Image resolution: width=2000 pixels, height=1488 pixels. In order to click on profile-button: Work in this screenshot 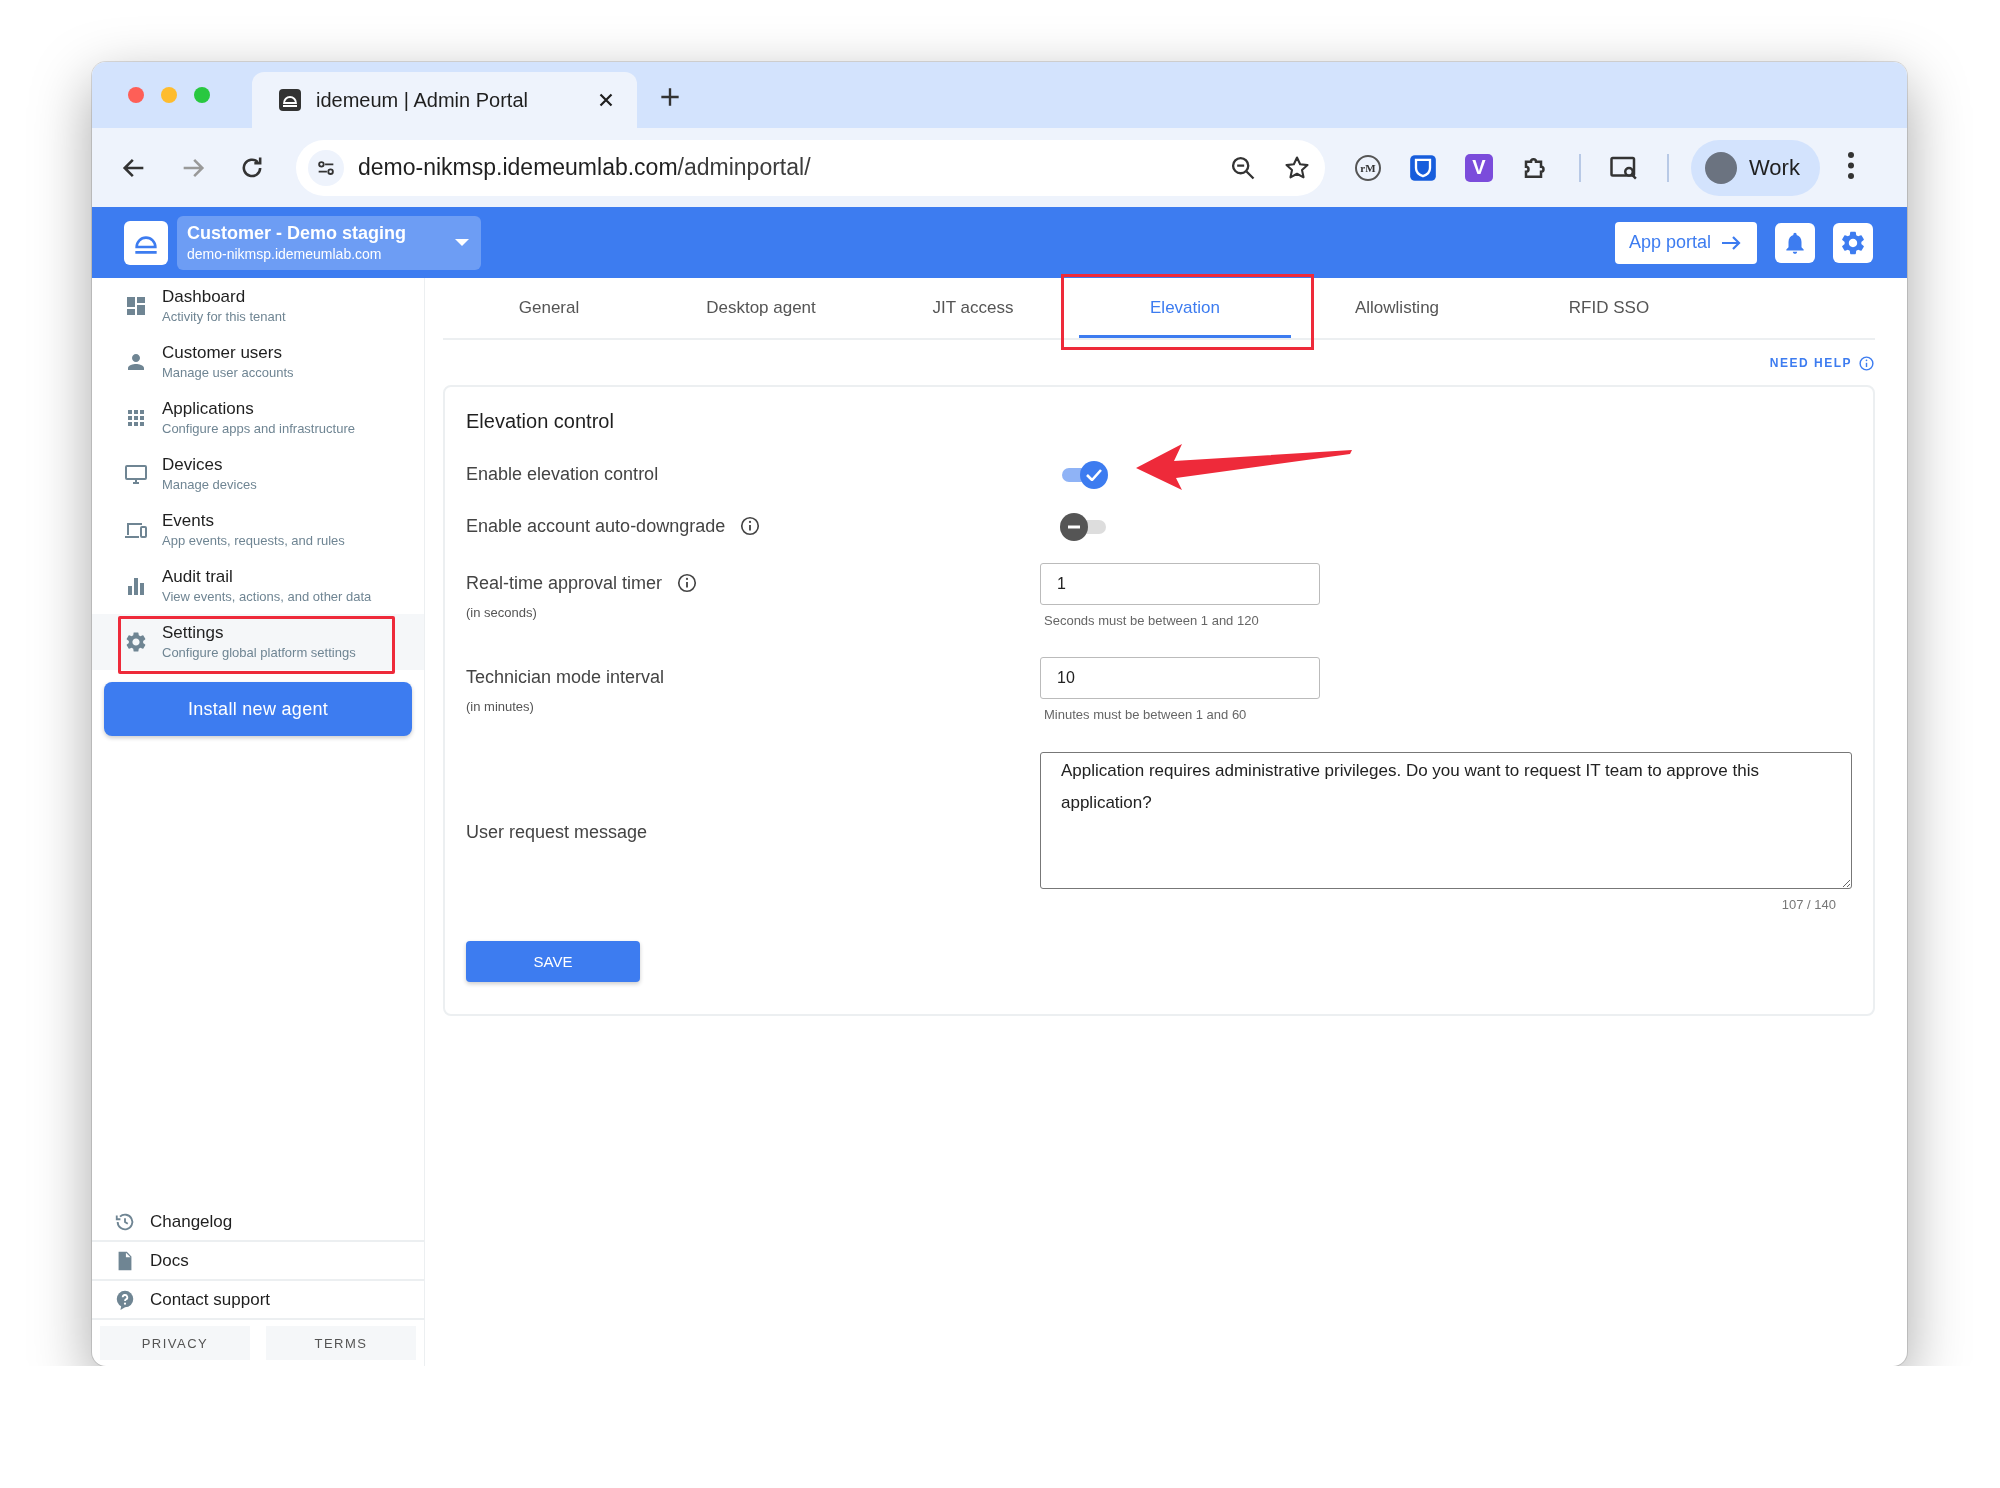, I will do `click(1755, 167)`.